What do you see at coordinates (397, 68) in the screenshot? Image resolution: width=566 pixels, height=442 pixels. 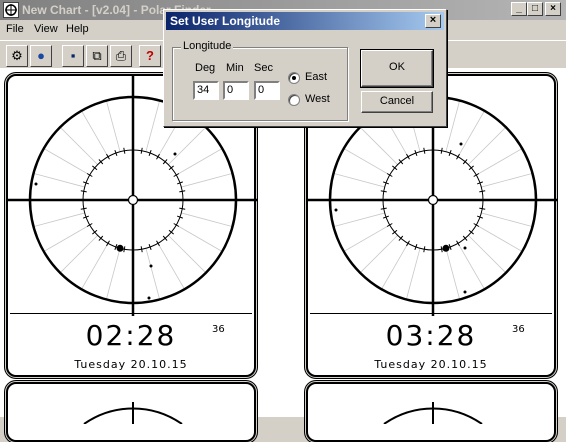 I see `ok-button: OK` at bounding box center [397, 68].